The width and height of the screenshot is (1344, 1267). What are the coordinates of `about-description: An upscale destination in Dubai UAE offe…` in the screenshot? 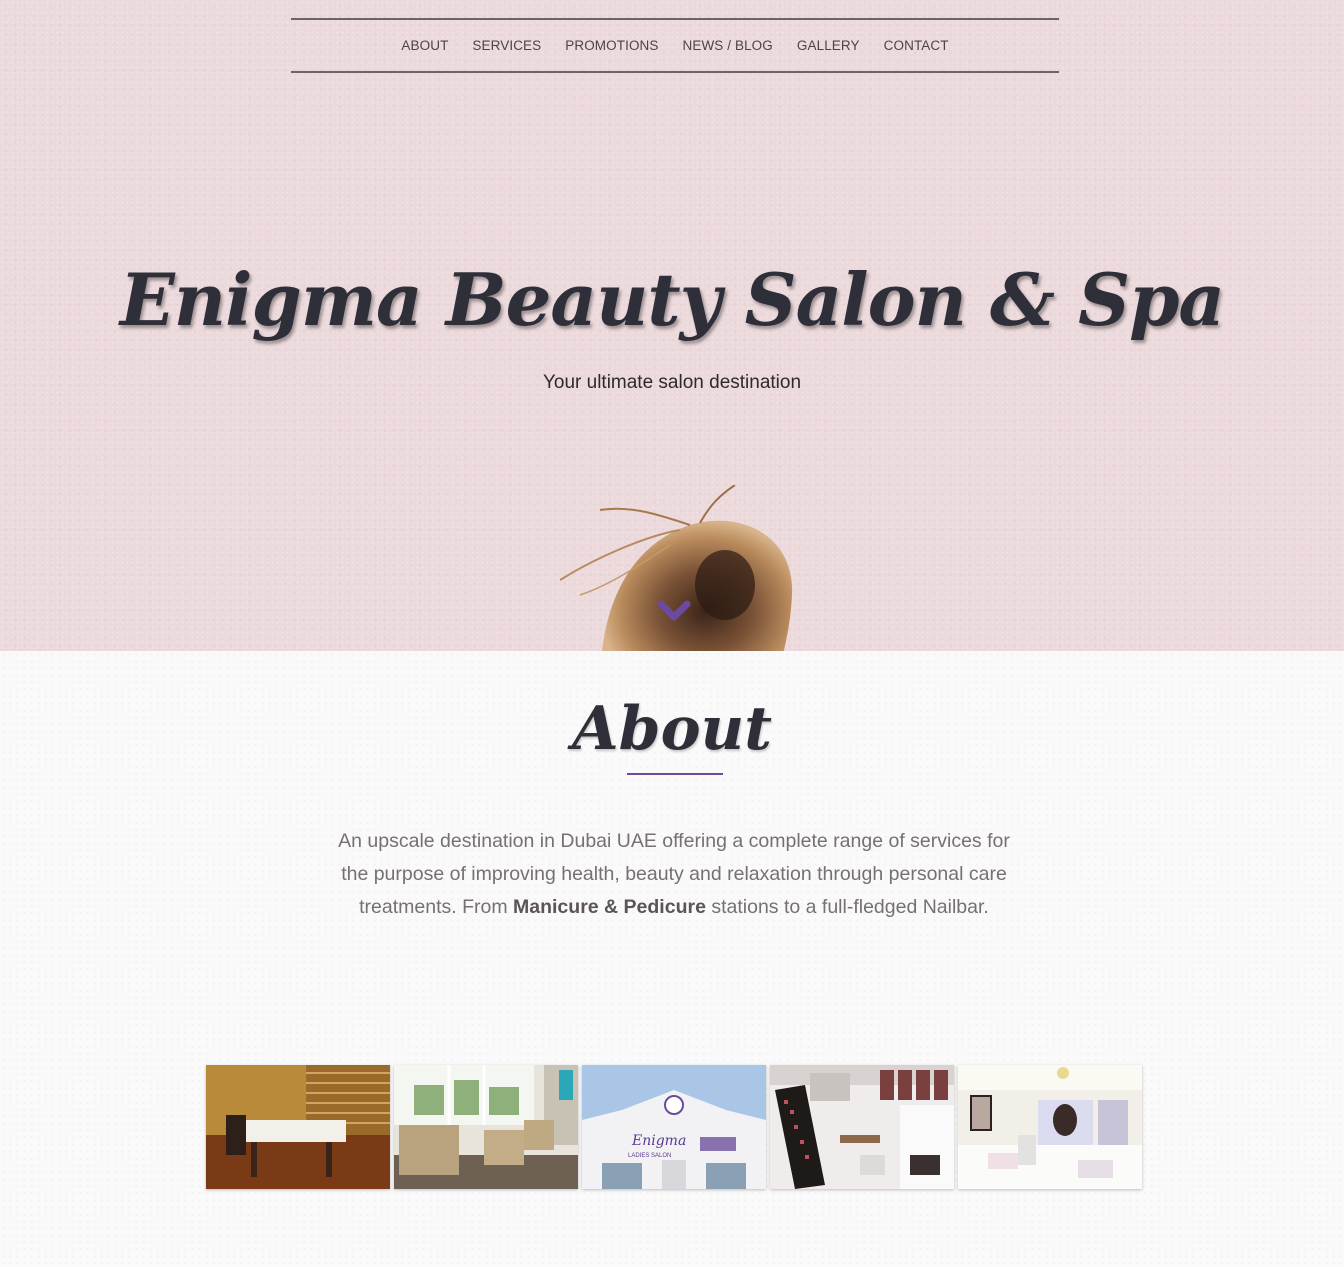 It's located at (674, 874).